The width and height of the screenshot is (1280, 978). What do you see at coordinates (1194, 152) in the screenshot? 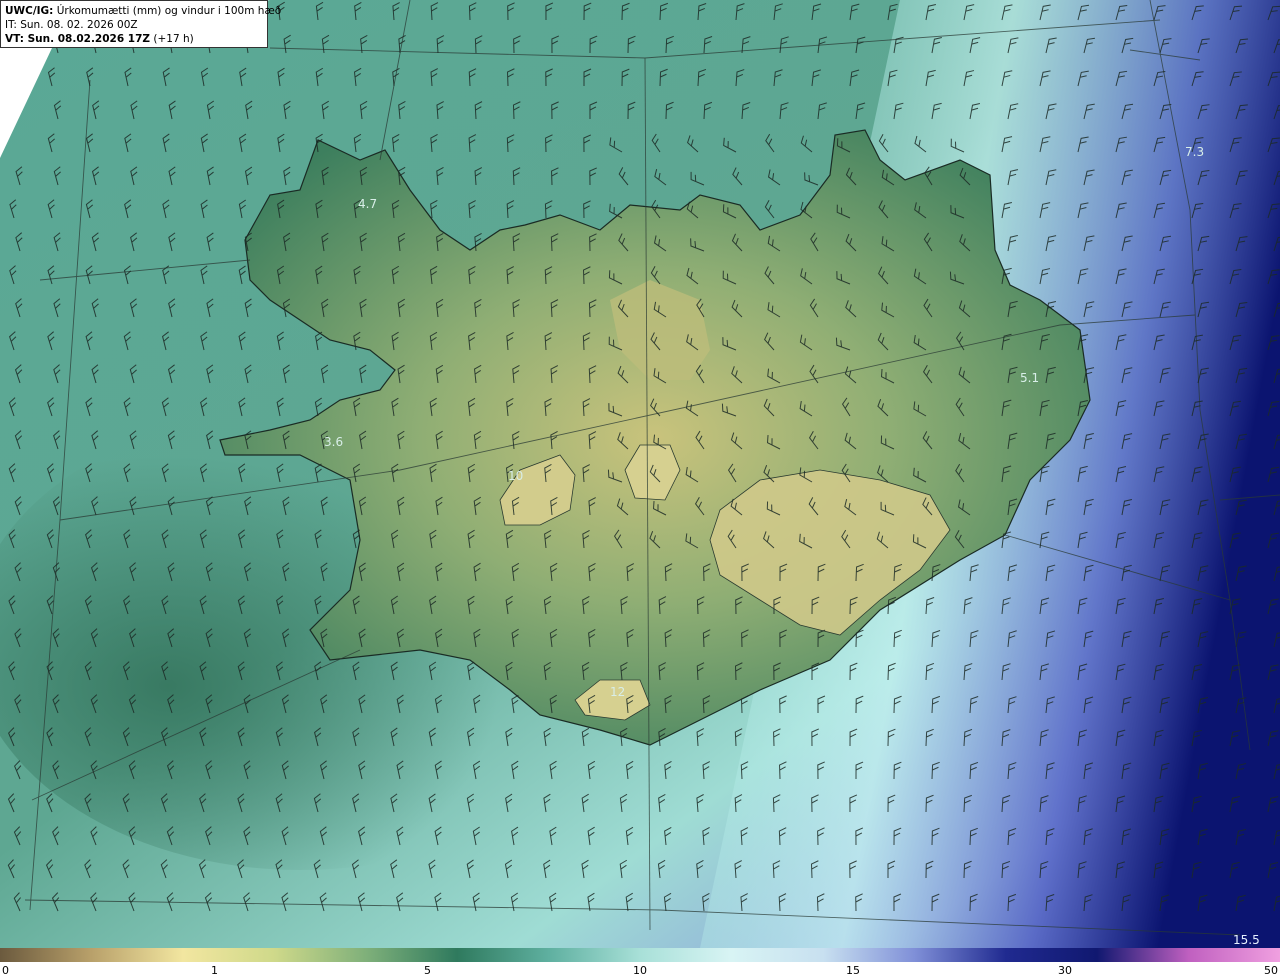
I see `map-label: 7.3` at bounding box center [1194, 152].